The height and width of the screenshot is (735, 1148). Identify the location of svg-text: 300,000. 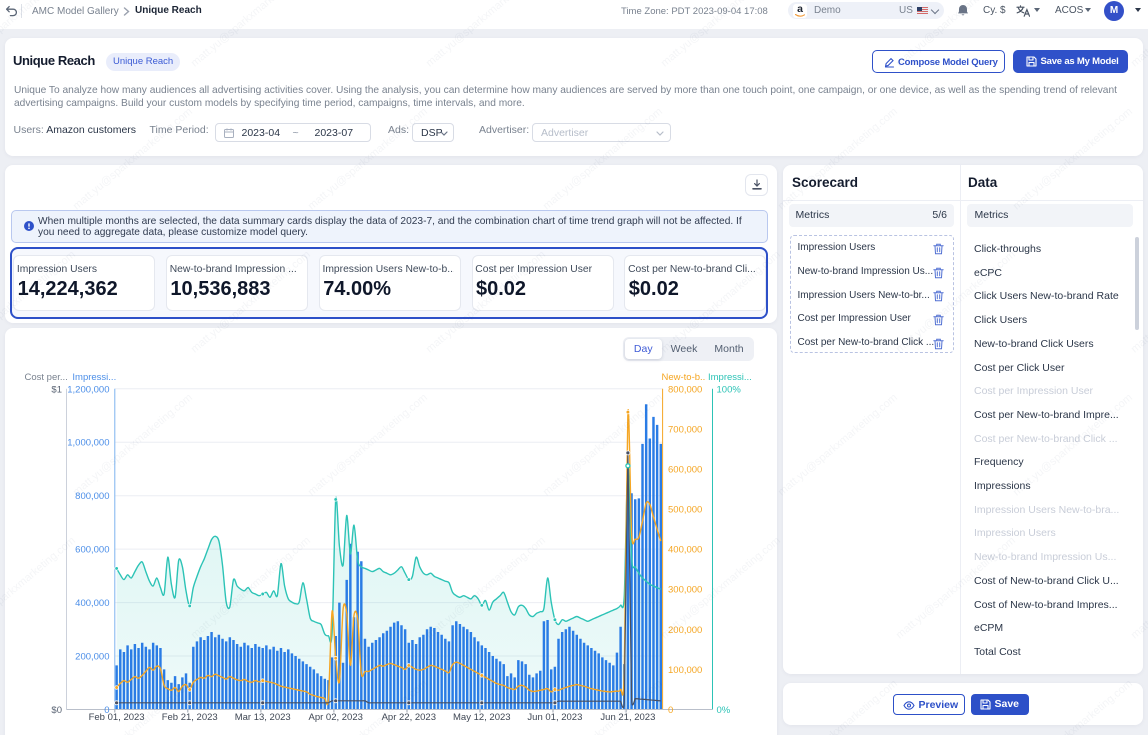
(685, 589).